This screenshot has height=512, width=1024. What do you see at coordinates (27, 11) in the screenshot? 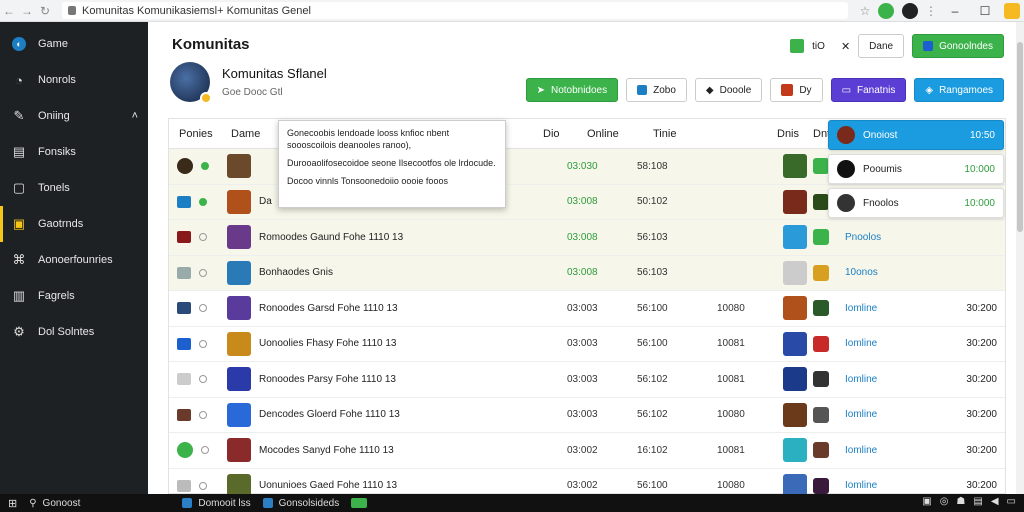
I see `forward-arrow-icon: →` at bounding box center [27, 11].